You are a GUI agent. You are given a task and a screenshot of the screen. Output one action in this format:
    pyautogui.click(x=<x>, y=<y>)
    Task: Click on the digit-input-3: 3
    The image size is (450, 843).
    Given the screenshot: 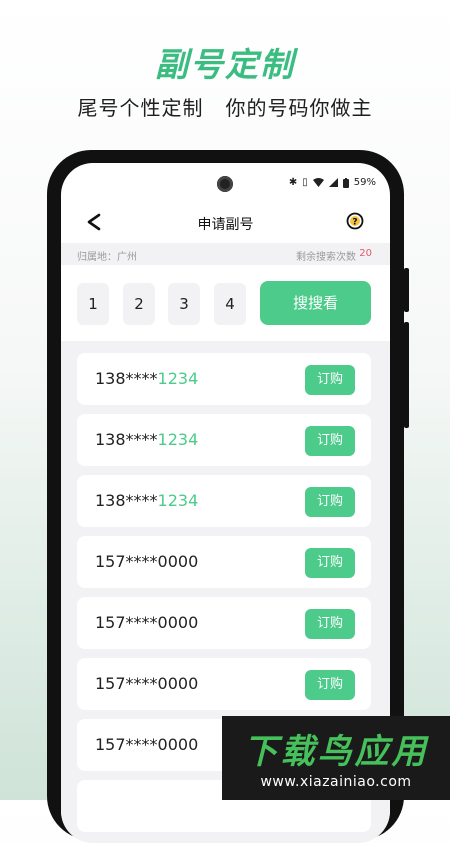 What is the action you would take?
    pyautogui.click(x=184, y=304)
    